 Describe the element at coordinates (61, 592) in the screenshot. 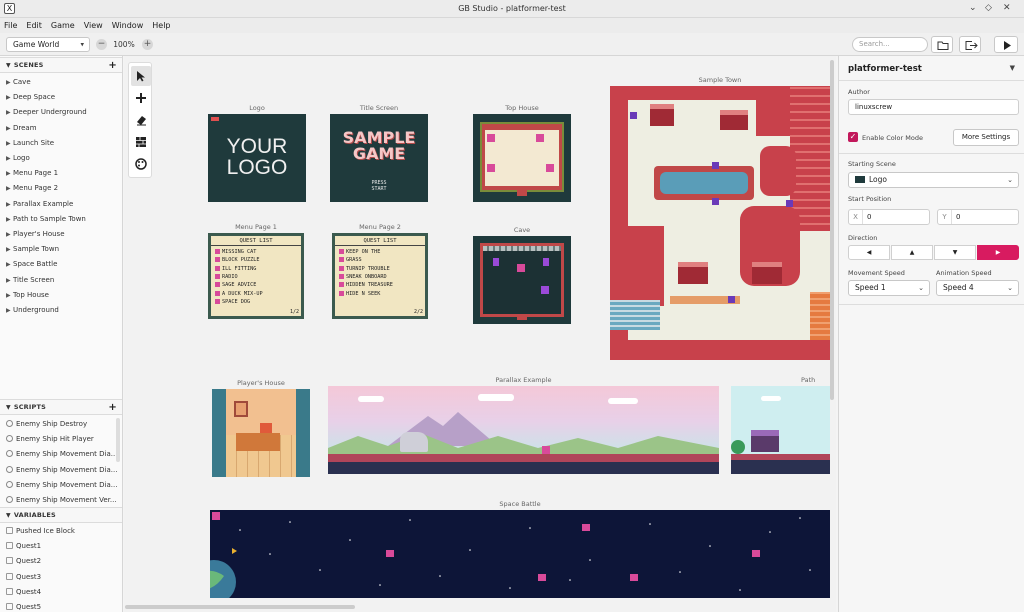

I see `variable-list-item: Quest4` at that location.